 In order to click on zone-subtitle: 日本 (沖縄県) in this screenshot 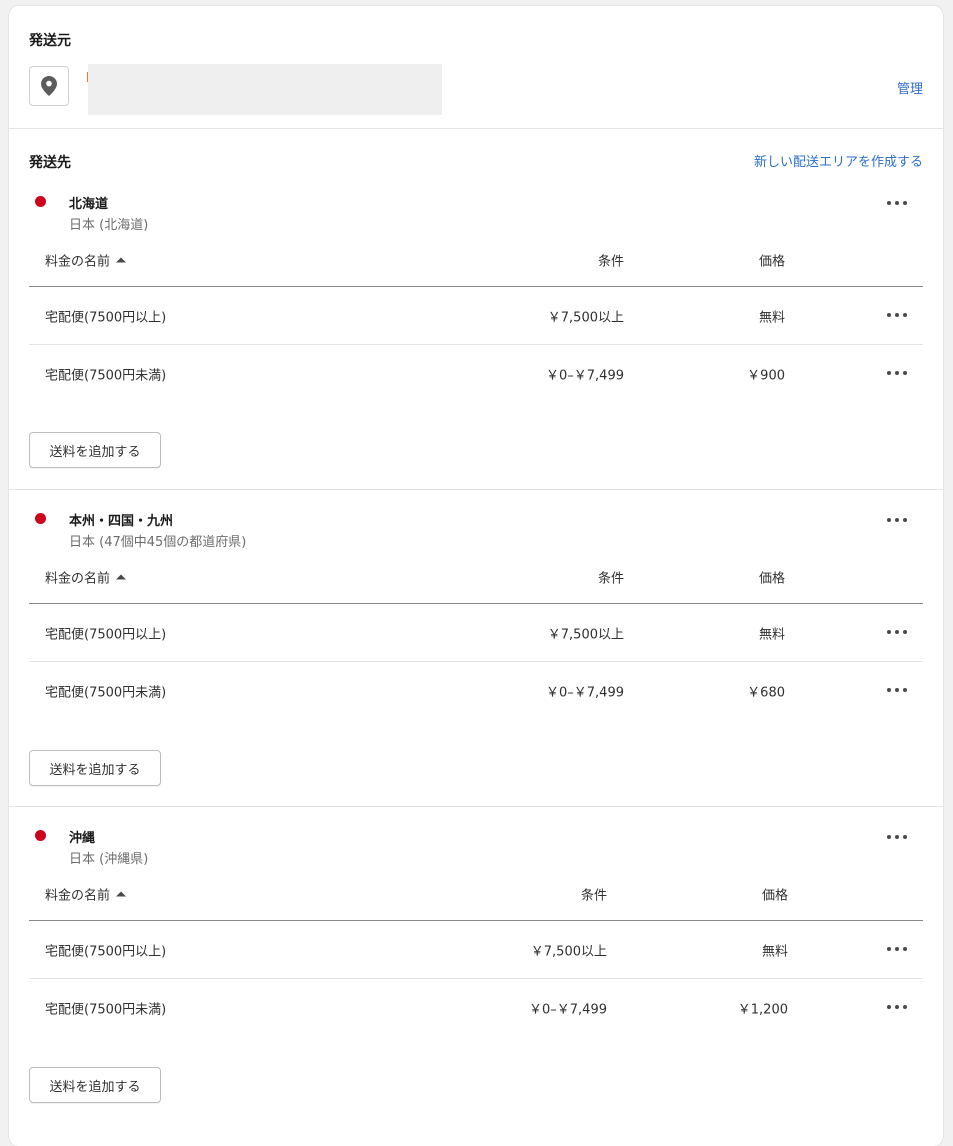, I will do `click(109, 859)`.